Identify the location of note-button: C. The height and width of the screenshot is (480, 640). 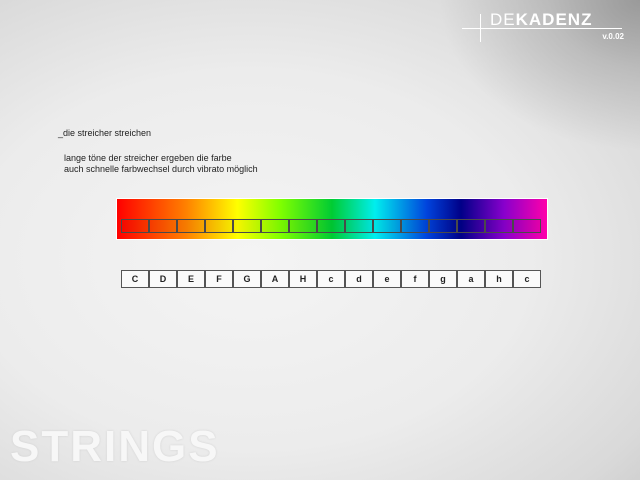
(135, 279).